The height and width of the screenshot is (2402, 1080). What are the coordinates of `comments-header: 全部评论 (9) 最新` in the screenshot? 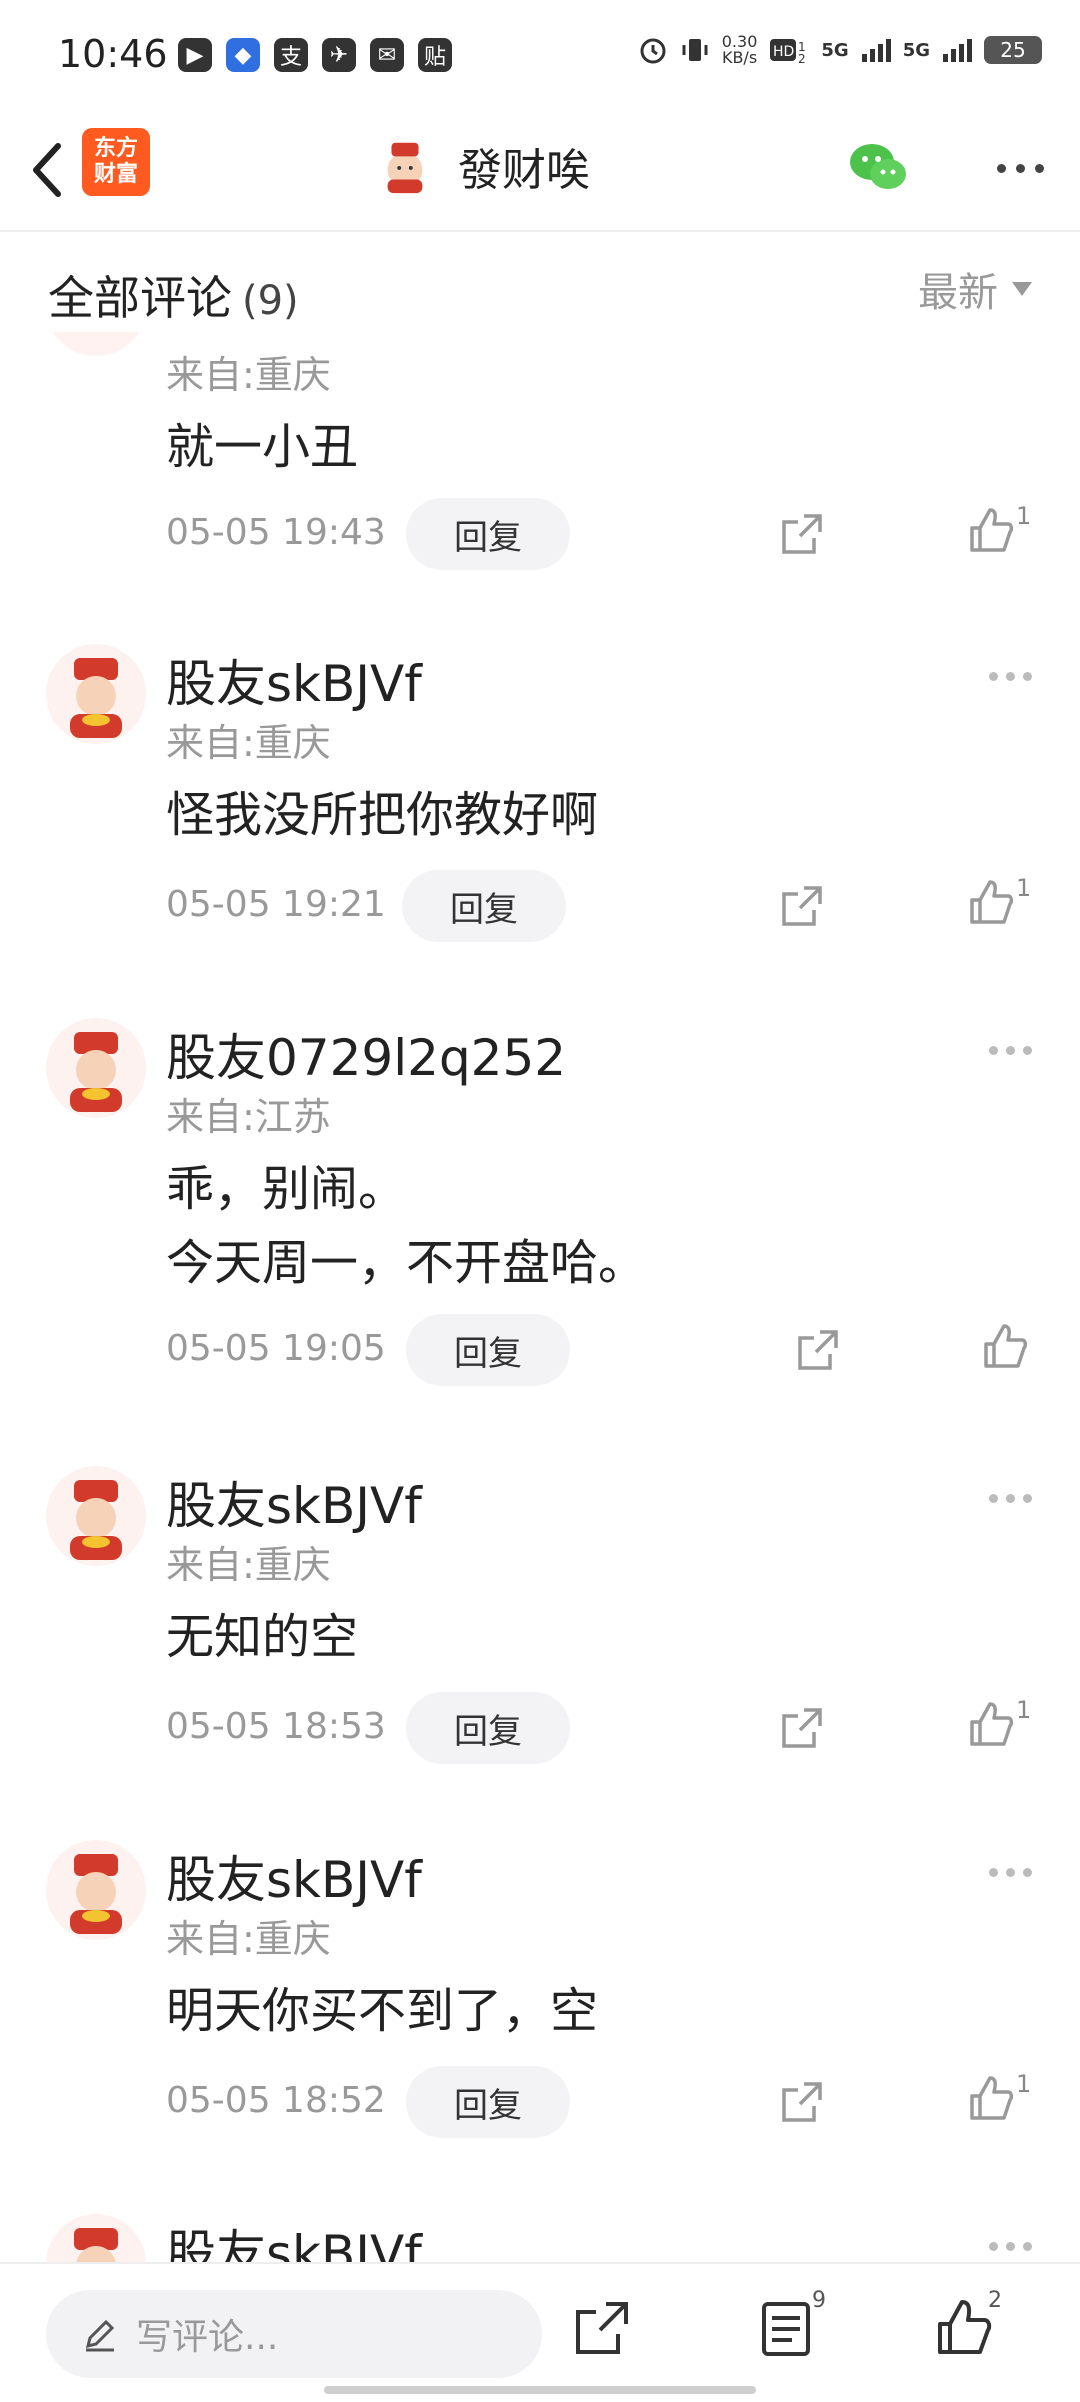 It's located at (540, 282).